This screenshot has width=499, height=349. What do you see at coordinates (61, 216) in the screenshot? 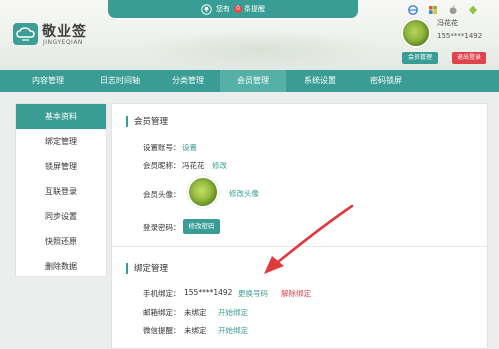
I see `sidebar-item-sync-settings: 同步设置` at bounding box center [61, 216].